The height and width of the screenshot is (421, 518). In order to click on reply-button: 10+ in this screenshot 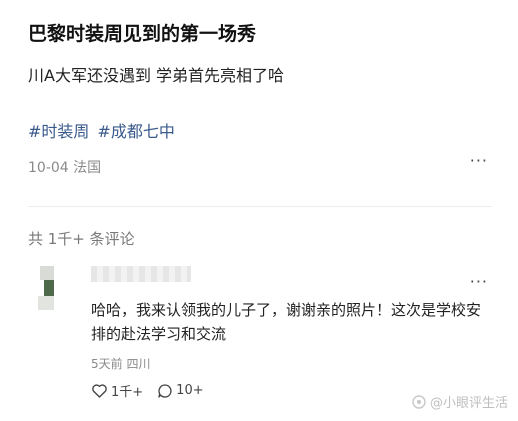, I will do `click(180, 391)`.